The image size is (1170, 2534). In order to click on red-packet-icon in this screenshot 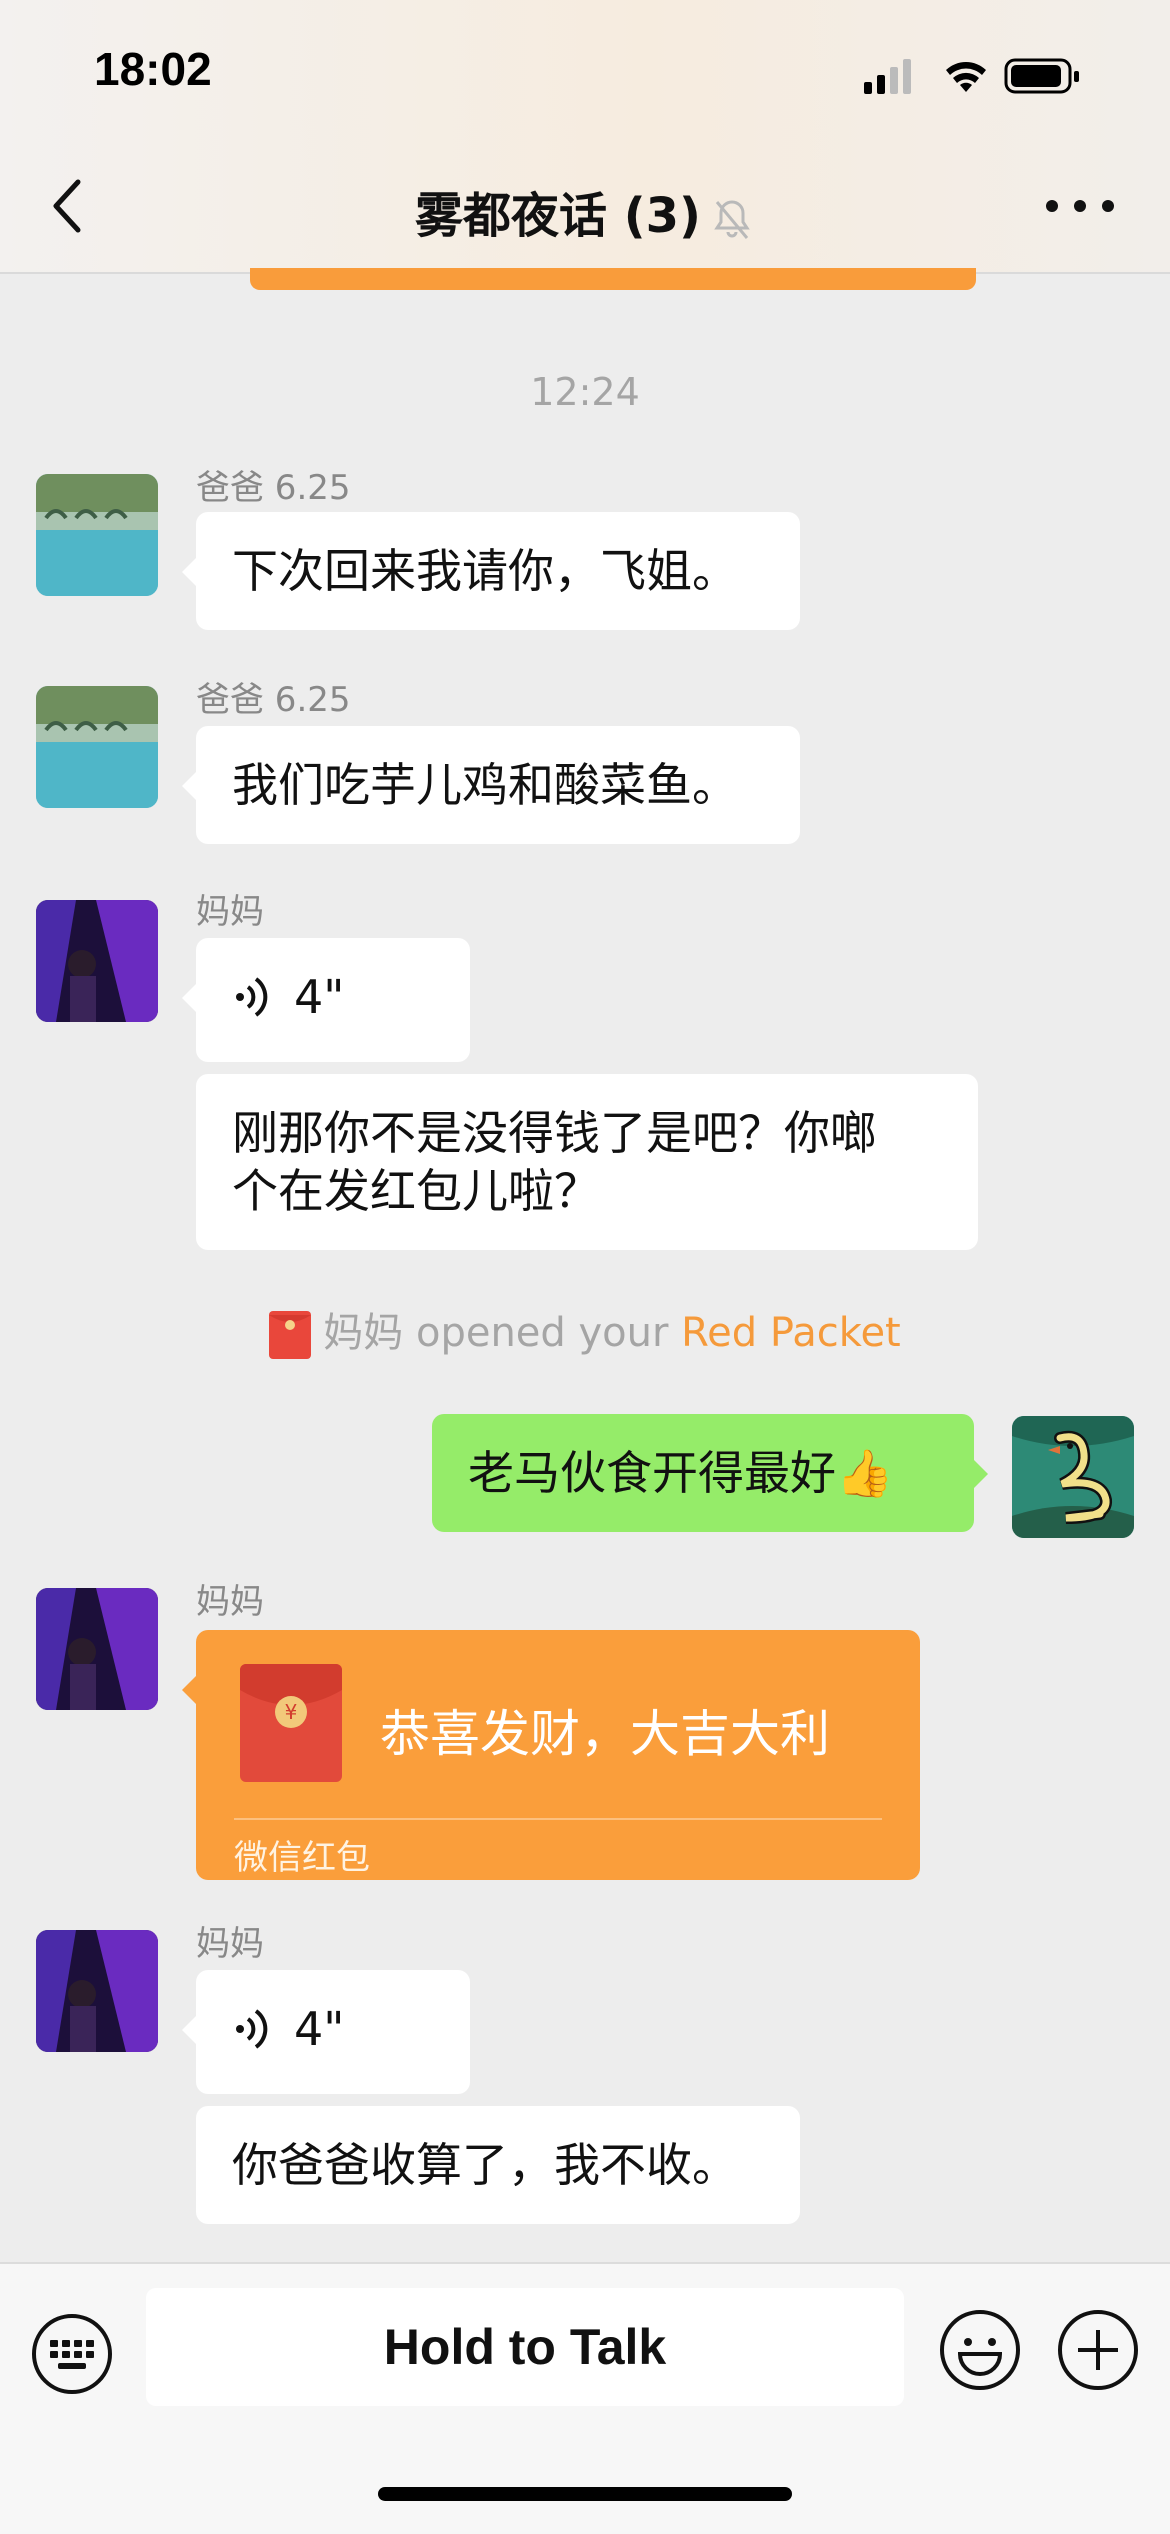, I will do `click(290, 1335)`.